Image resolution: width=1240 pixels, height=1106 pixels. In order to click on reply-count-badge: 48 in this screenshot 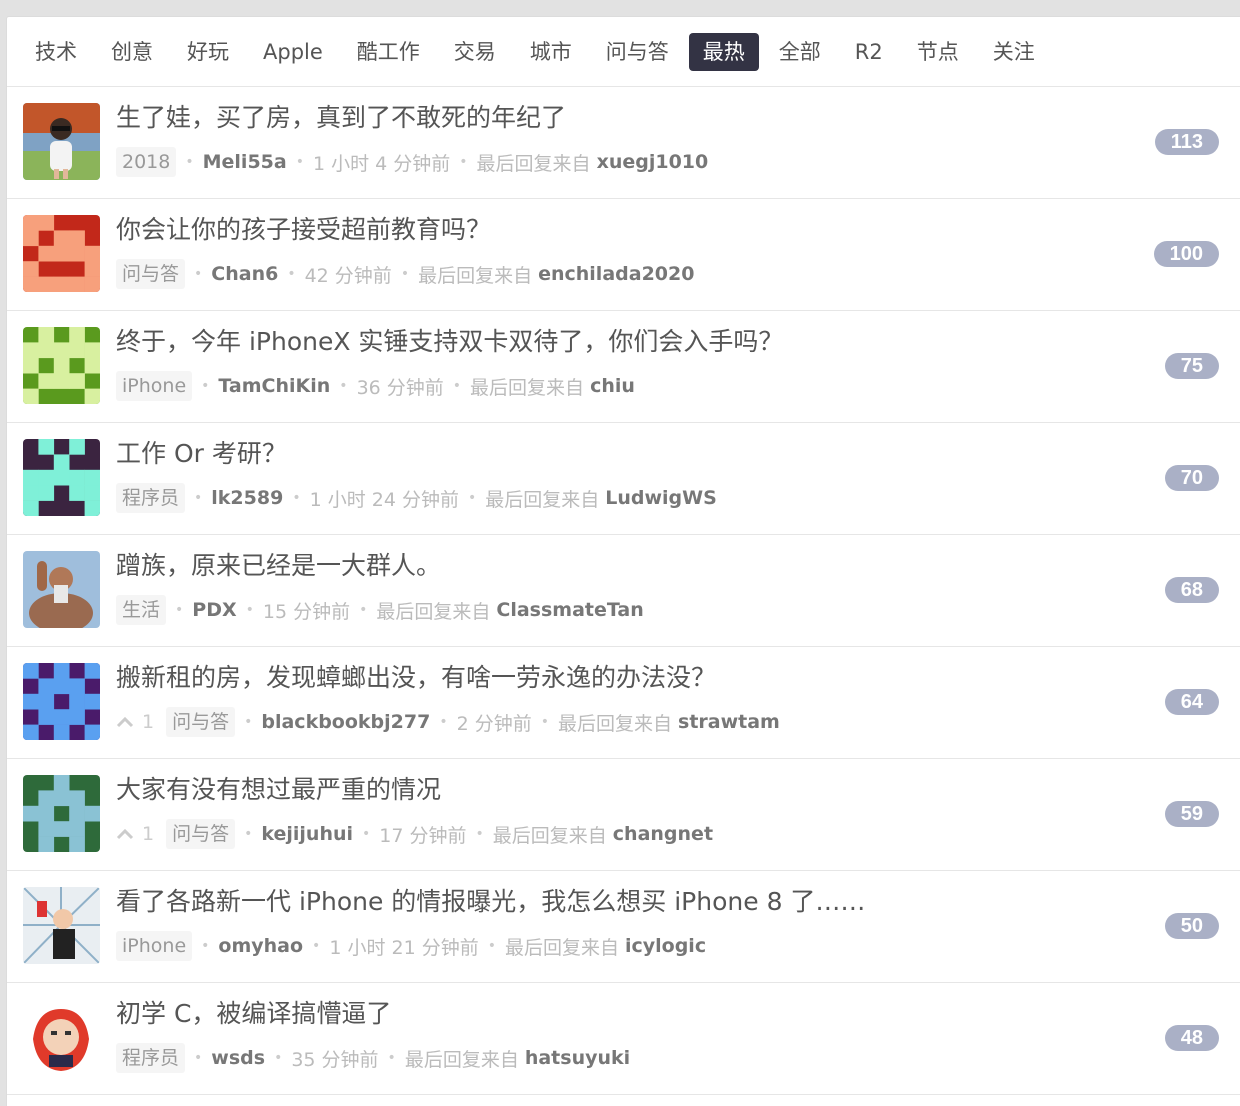, I will do `click(1191, 1038)`.